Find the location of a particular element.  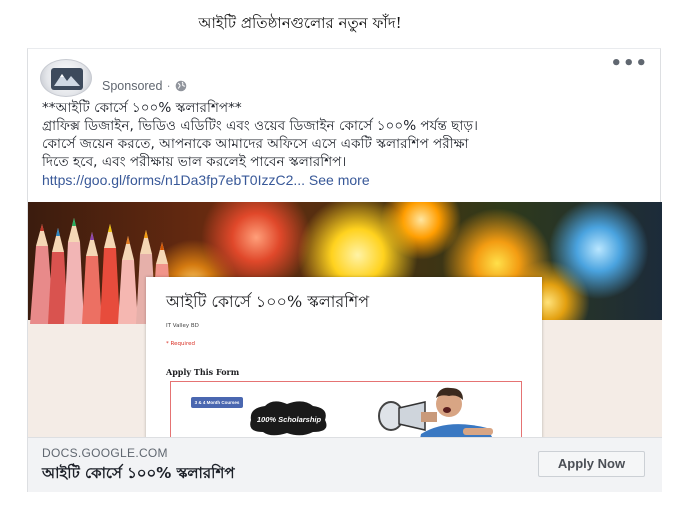

form-section-title: Apply This Form is located at coordinates (203, 372).